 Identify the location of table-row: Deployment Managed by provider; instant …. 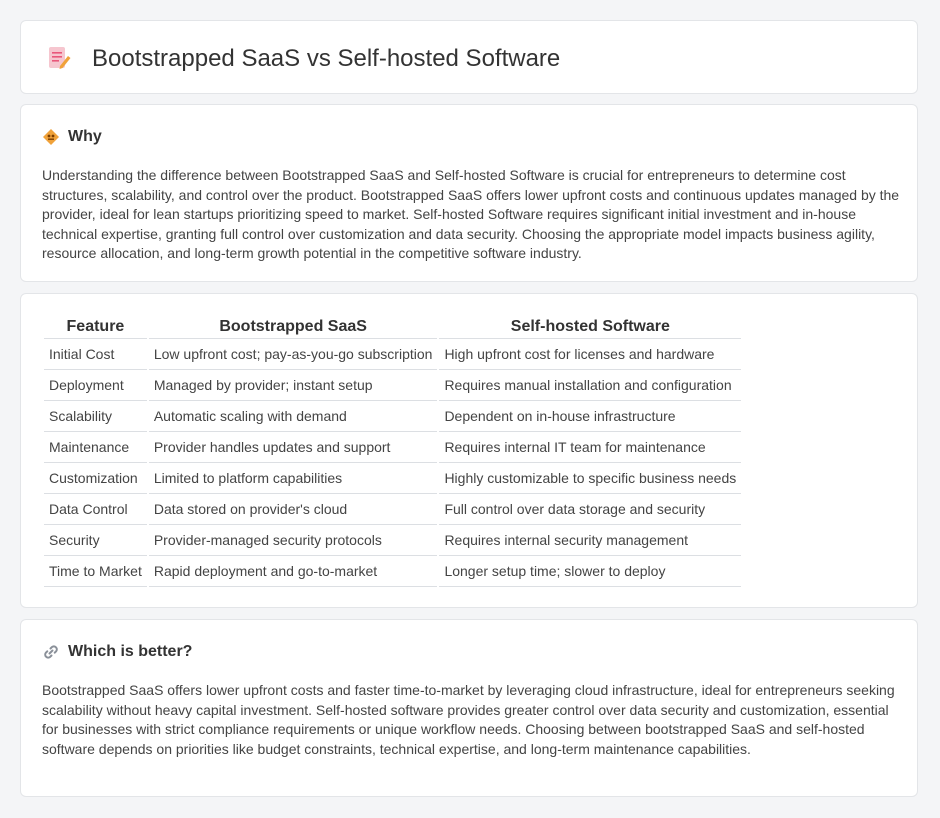
(393, 385).